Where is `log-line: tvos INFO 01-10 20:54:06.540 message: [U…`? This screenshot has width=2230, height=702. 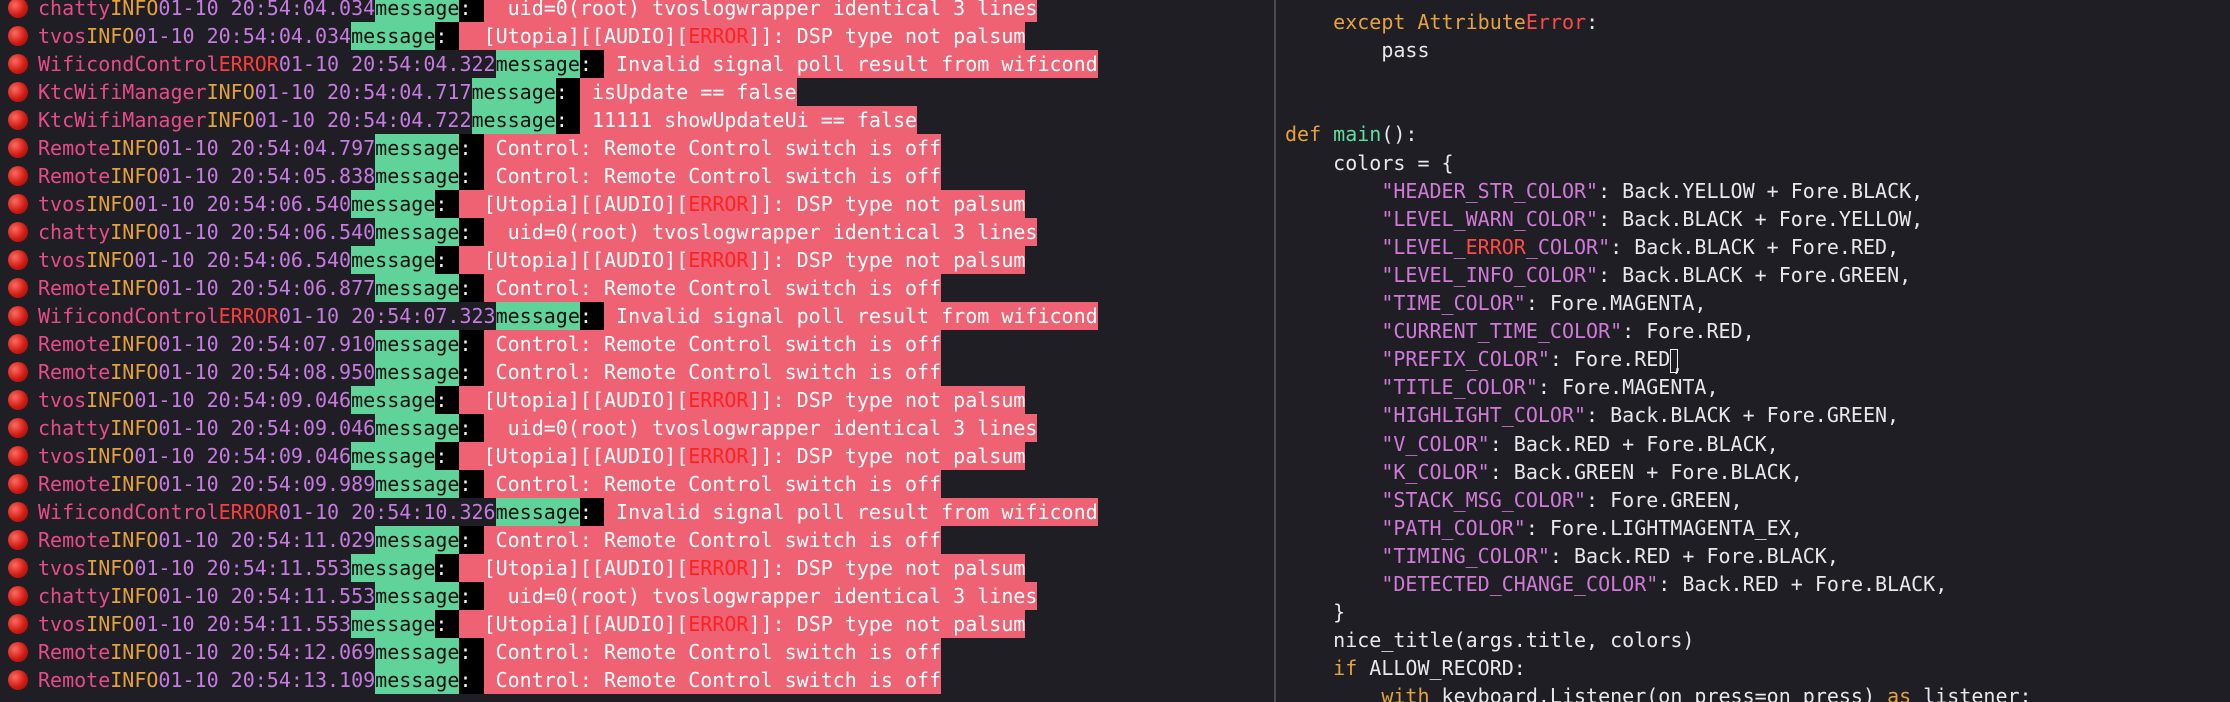
log-line: tvos INFO 01-10 20:54:06.540 message: [U… is located at coordinates (513, 204).